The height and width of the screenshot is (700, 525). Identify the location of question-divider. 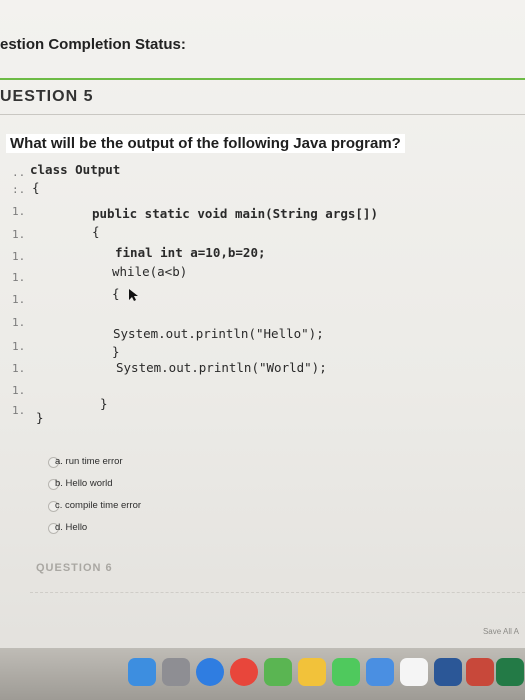
(262, 114).